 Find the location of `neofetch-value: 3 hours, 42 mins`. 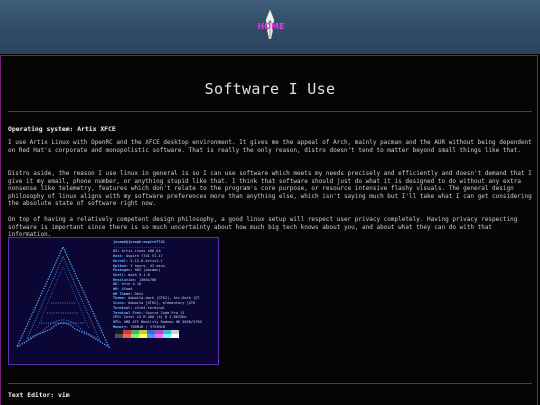

neofetch-value: 3 hours, 42 mins is located at coordinates (147, 265).